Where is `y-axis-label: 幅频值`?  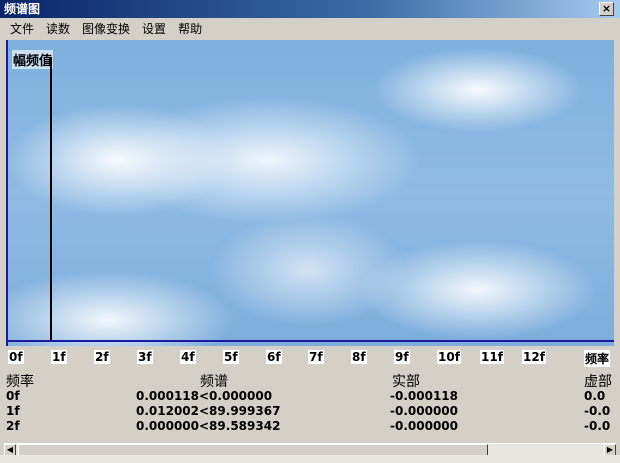
y-axis-label: 幅频值 is located at coordinates (33, 59).